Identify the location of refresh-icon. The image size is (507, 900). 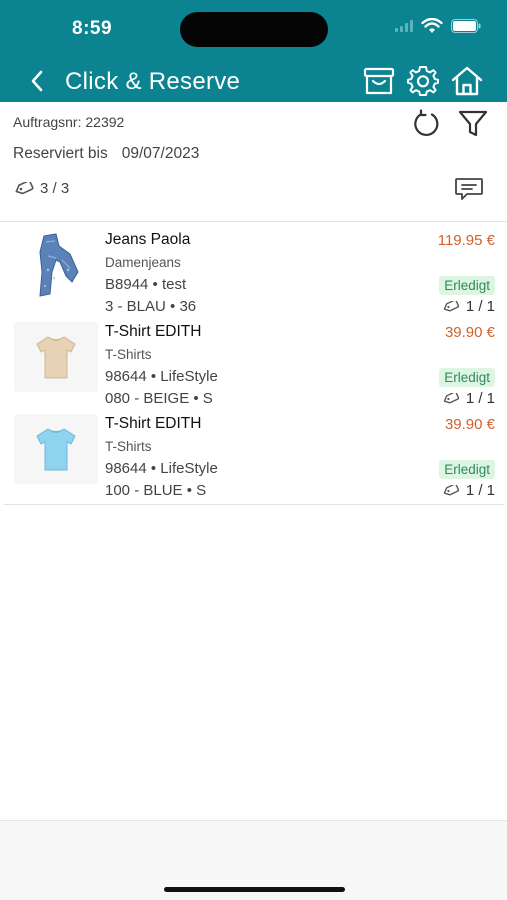
(426, 122).